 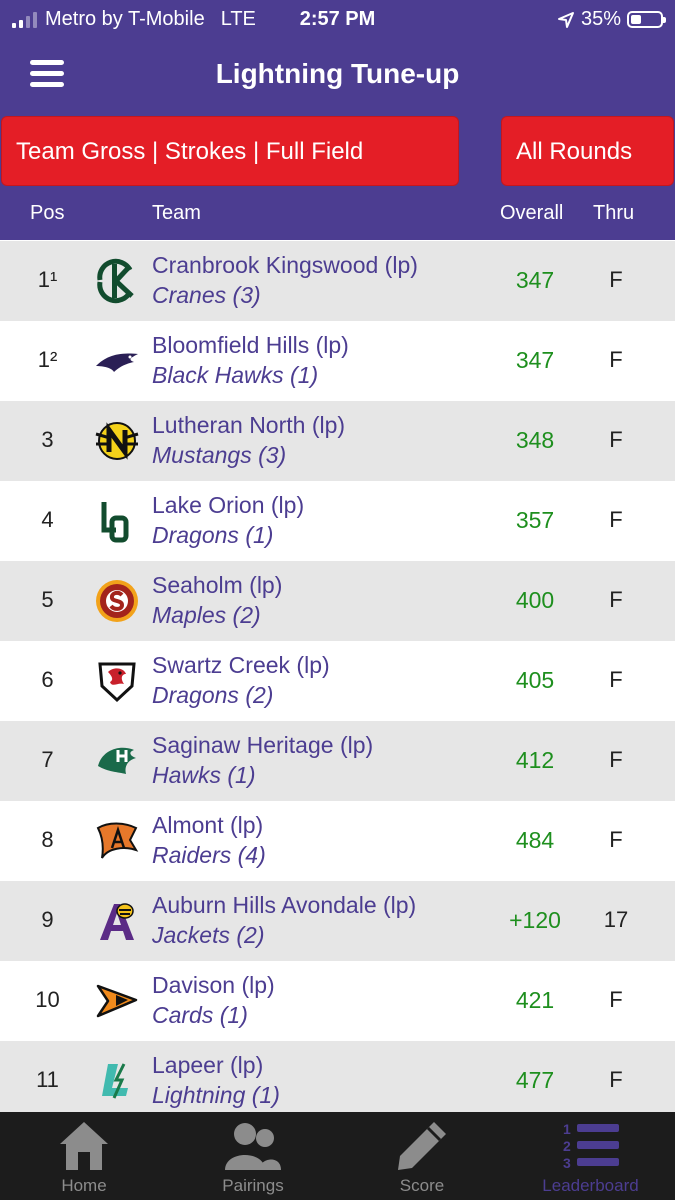 What do you see at coordinates (217, 585) in the screenshot?
I see `team-name: Seaholm (lp)` at bounding box center [217, 585].